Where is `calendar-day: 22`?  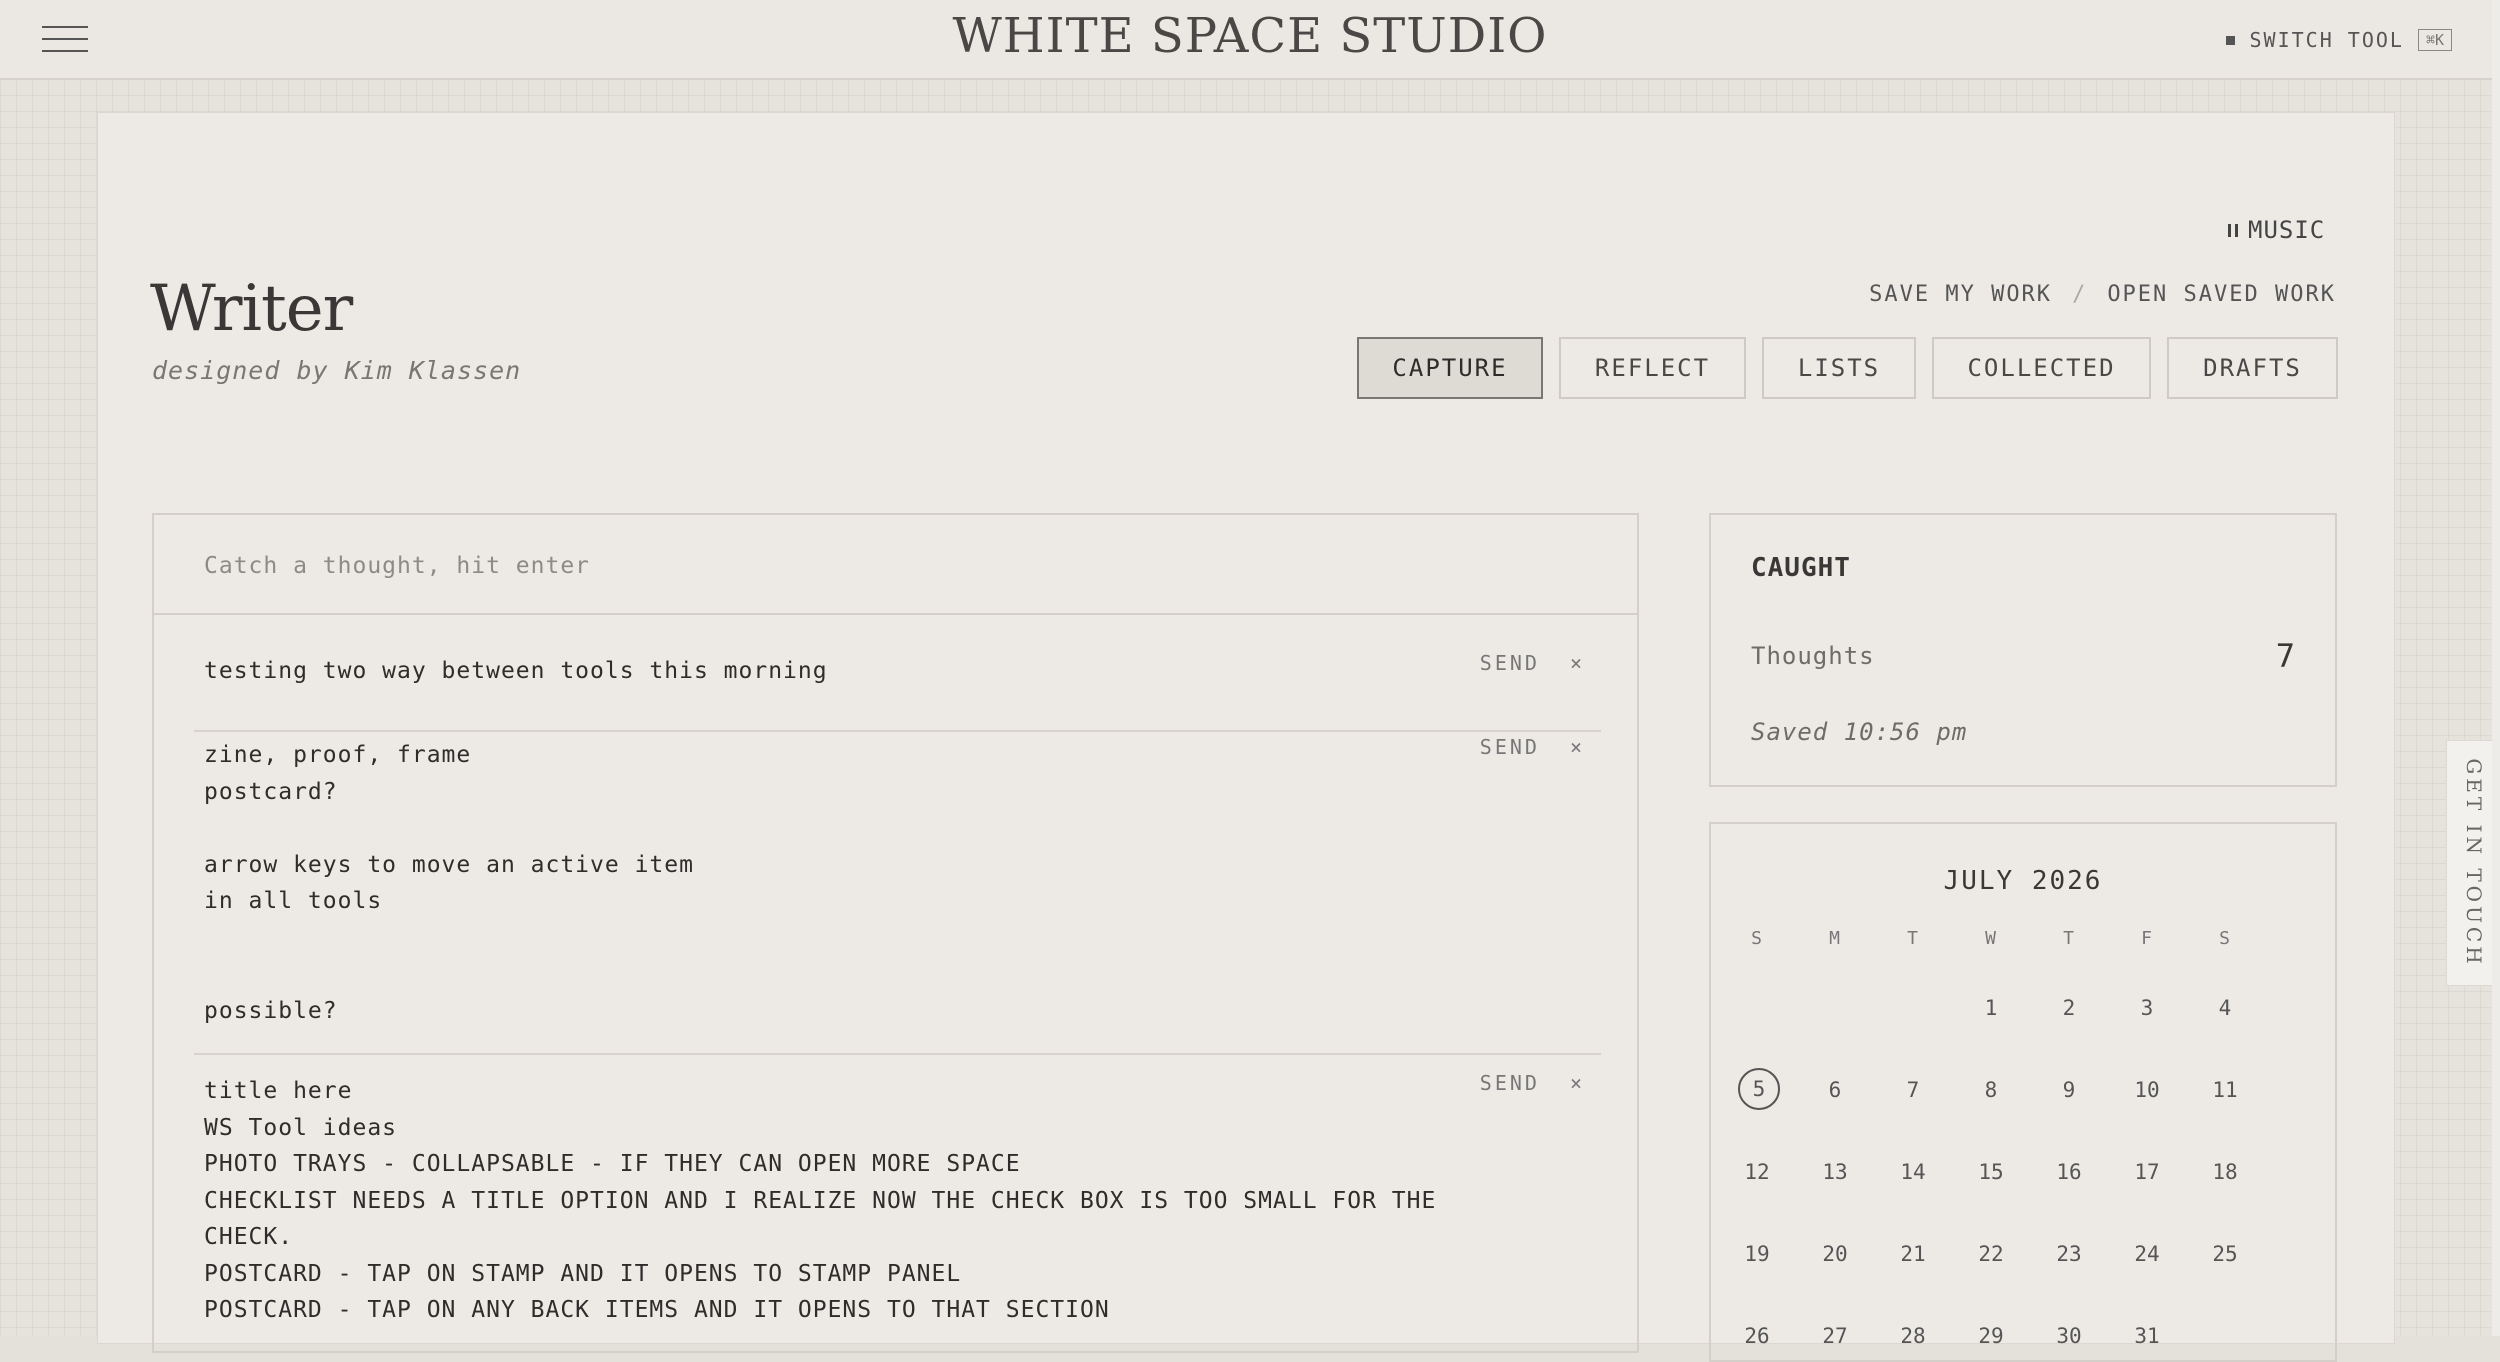
calendar-day: 22 is located at coordinates (1991, 1254).